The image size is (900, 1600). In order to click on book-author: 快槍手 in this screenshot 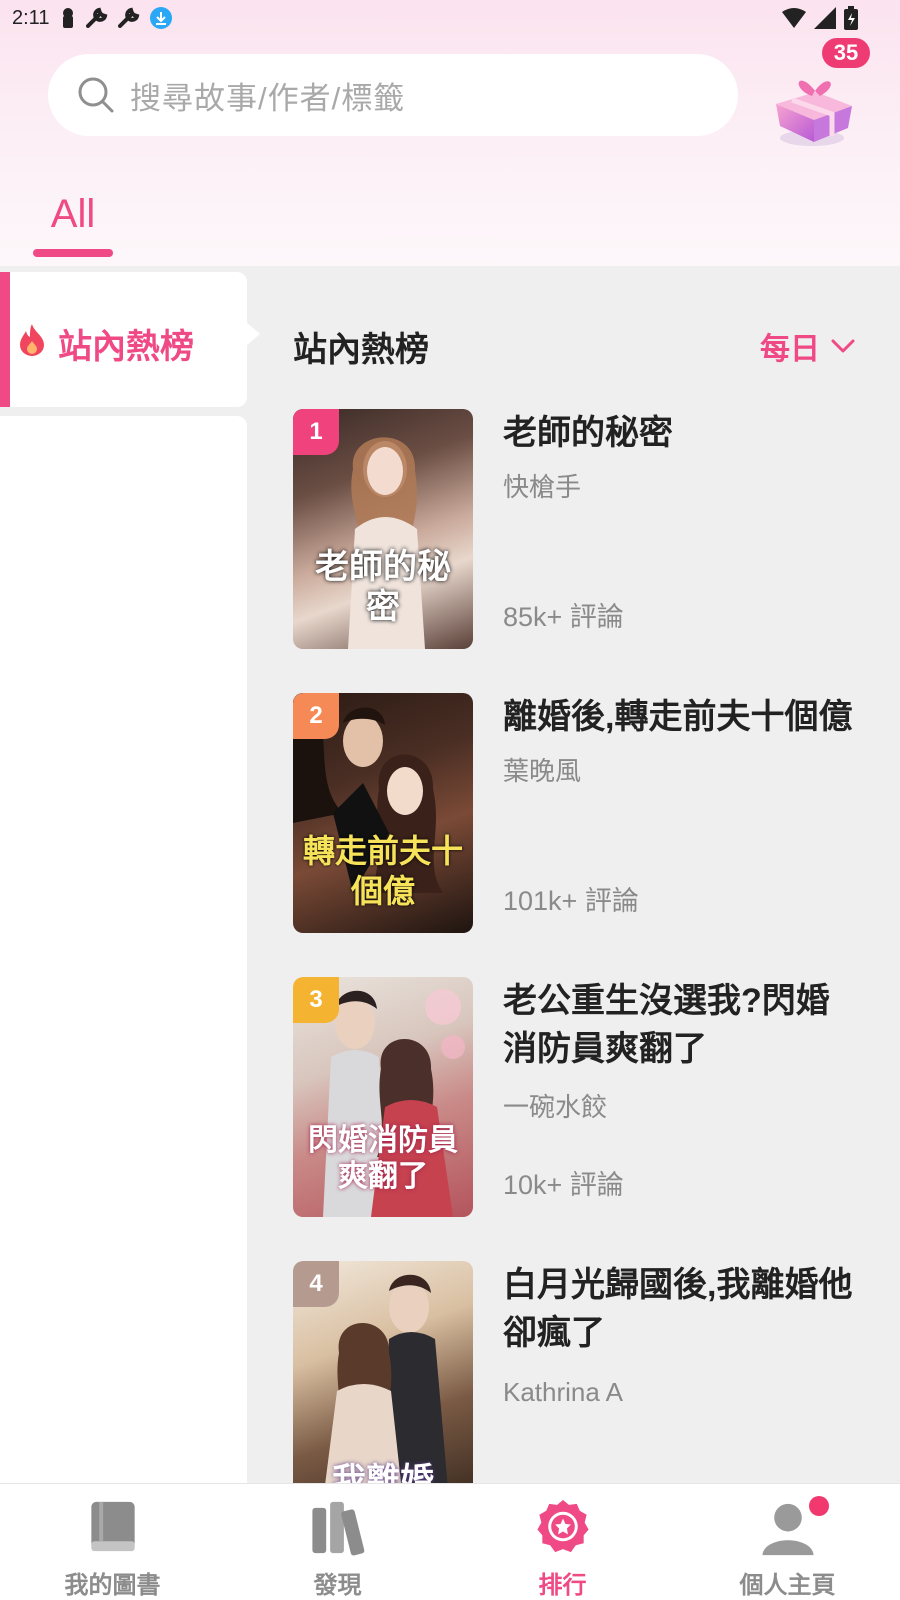, I will do `click(542, 487)`.